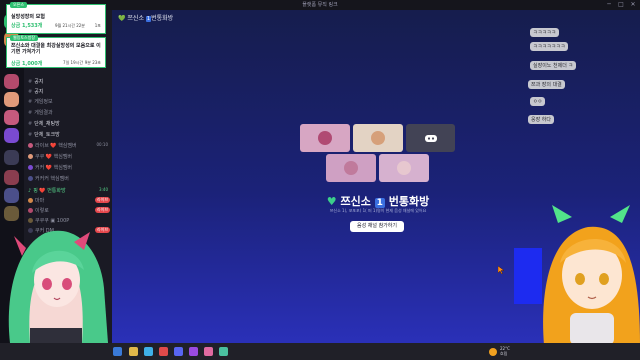 This screenshot has width=640, height=360. What do you see at coordinates (47, 135) in the screenshot?
I see `channel-label: 단체_토크방` at bounding box center [47, 135].